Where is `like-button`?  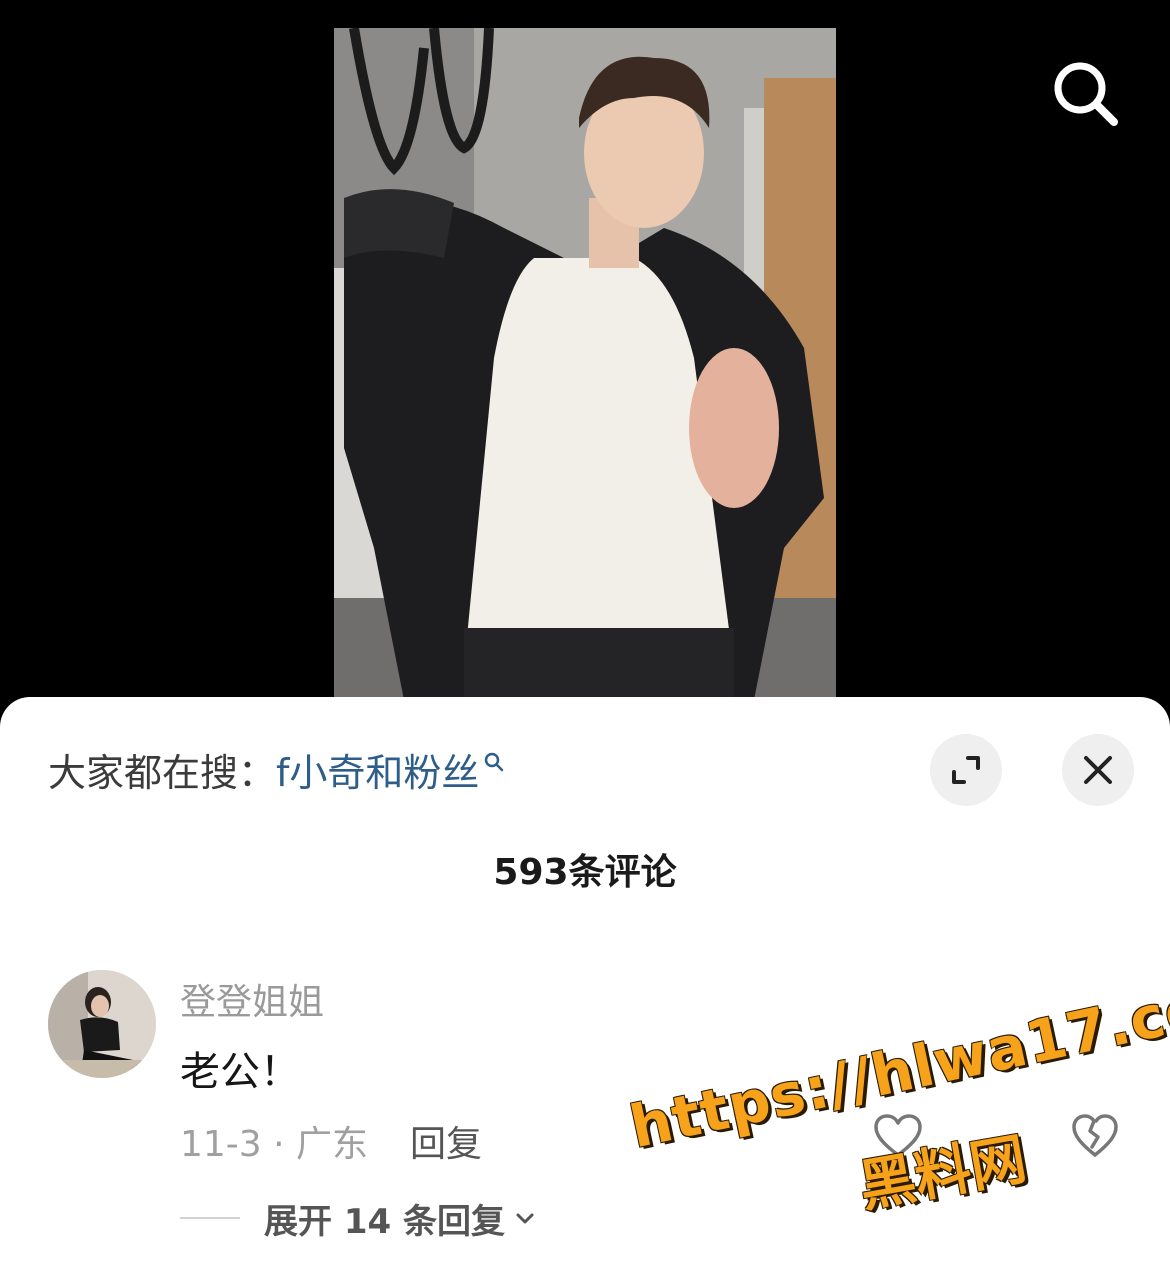 like-button is located at coordinates (898, 1137).